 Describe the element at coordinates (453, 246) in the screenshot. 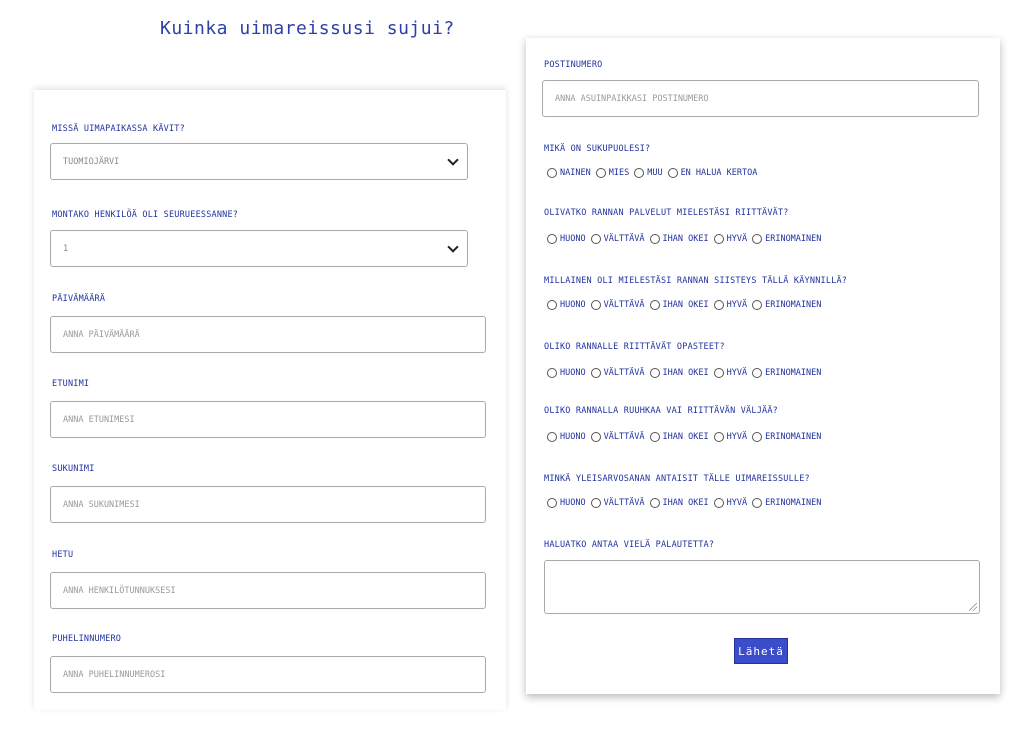

I see `chevron-down-icon` at that location.